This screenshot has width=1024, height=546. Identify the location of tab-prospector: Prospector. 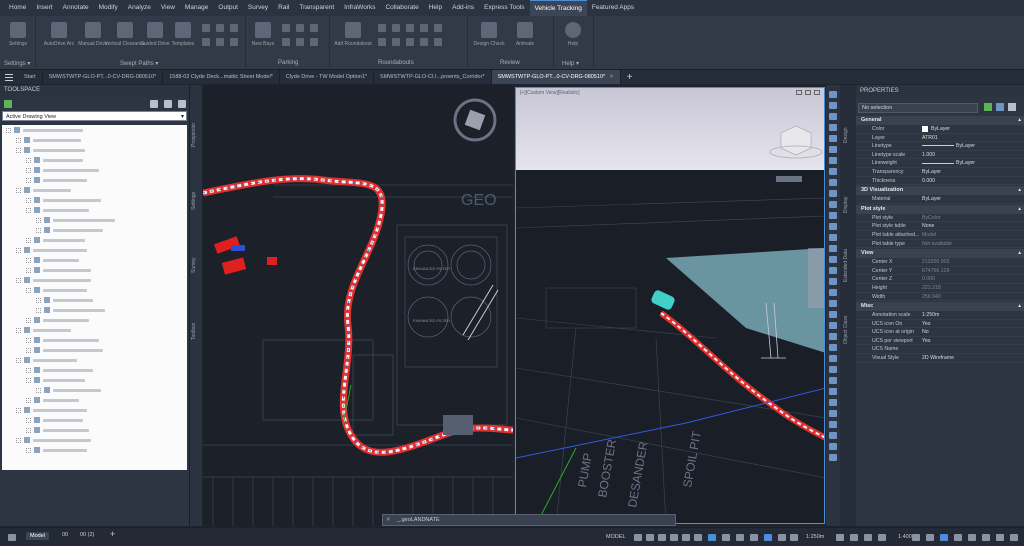
(196, 135).